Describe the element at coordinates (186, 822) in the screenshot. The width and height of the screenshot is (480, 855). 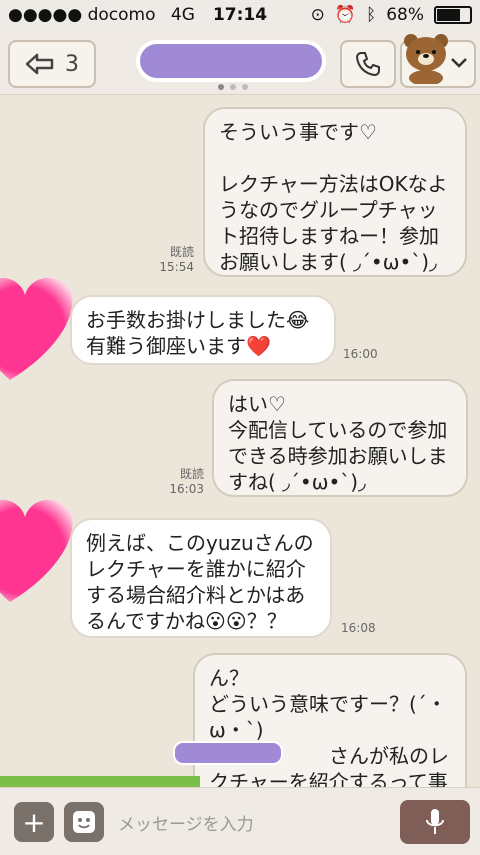
I see `message-input: メッセージを入力` at that location.